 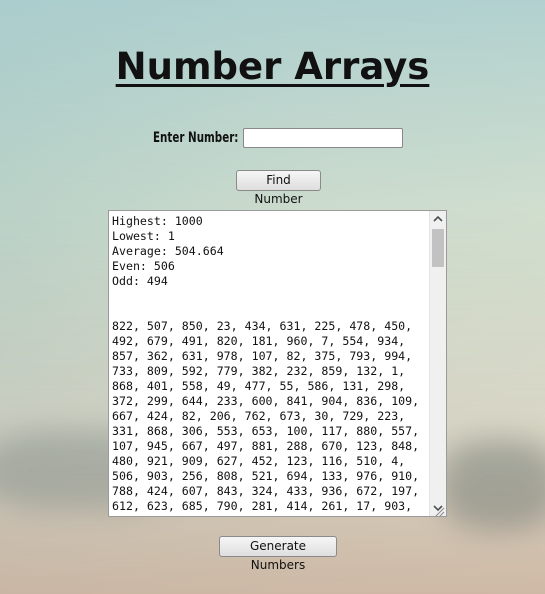 What do you see at coordinates (438, 219) in the screenshot?
I see `chevron-up-icon` at bounding box center [438, 219].